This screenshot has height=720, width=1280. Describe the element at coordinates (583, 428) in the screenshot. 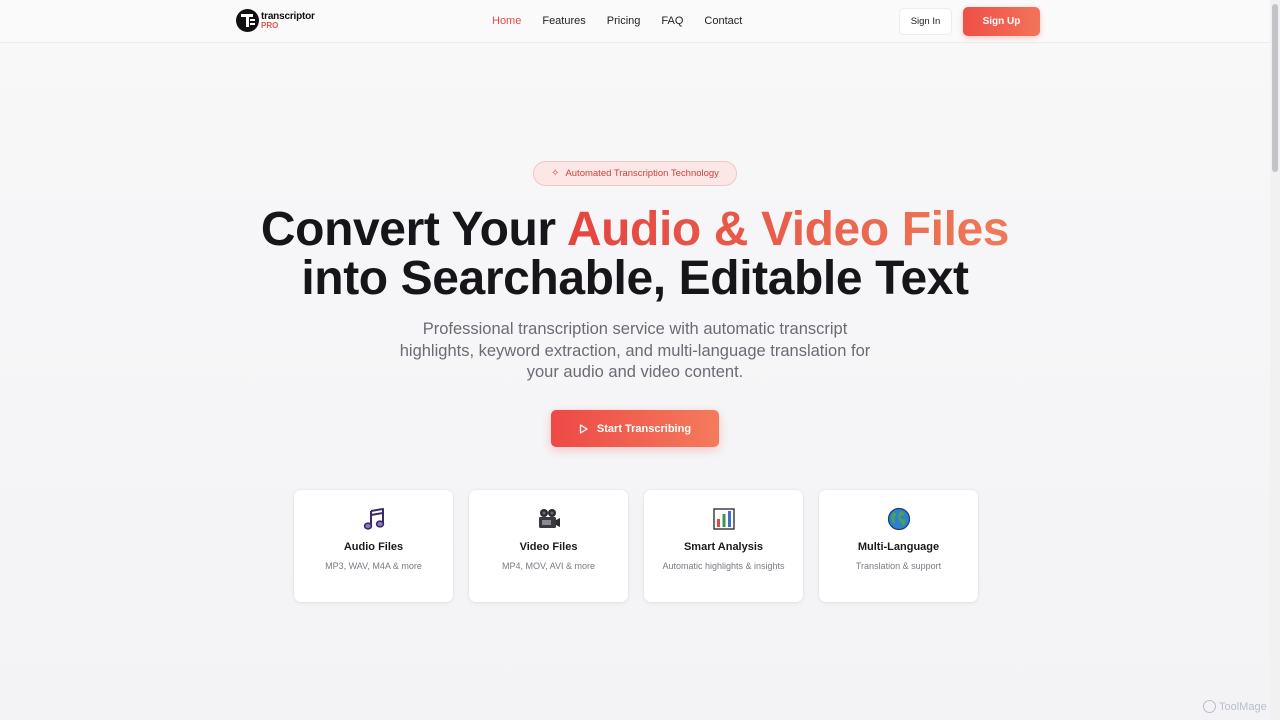

I see `play-icon` at that location.